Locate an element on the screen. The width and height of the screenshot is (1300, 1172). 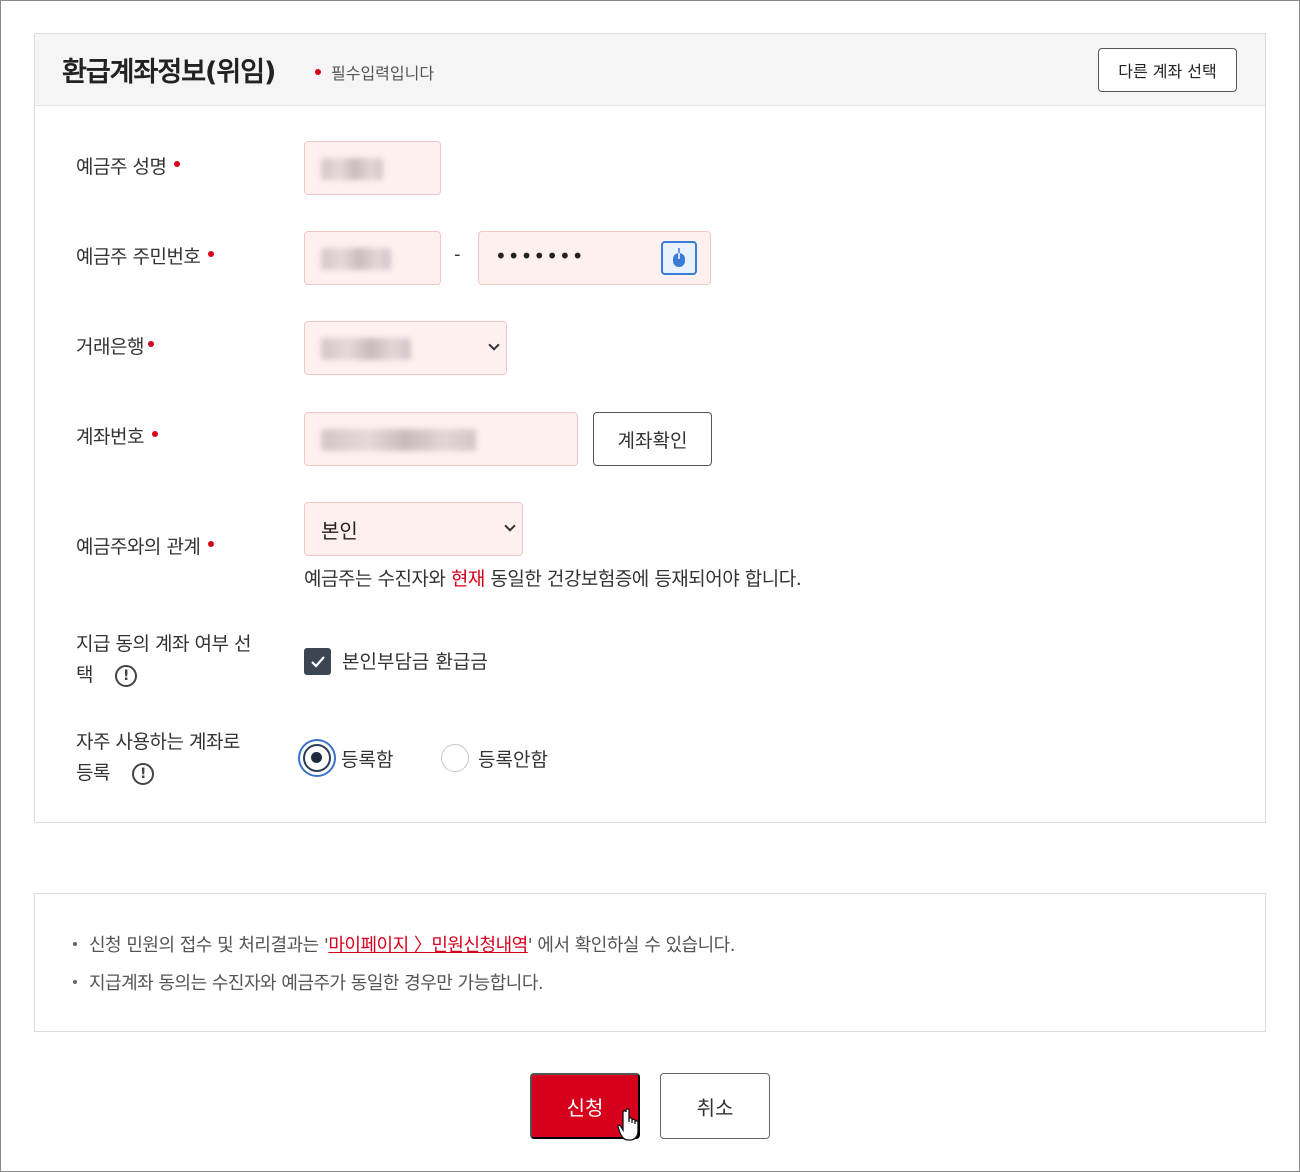
favorite-label-line2: 등록 is located at coordinates (93, 773).